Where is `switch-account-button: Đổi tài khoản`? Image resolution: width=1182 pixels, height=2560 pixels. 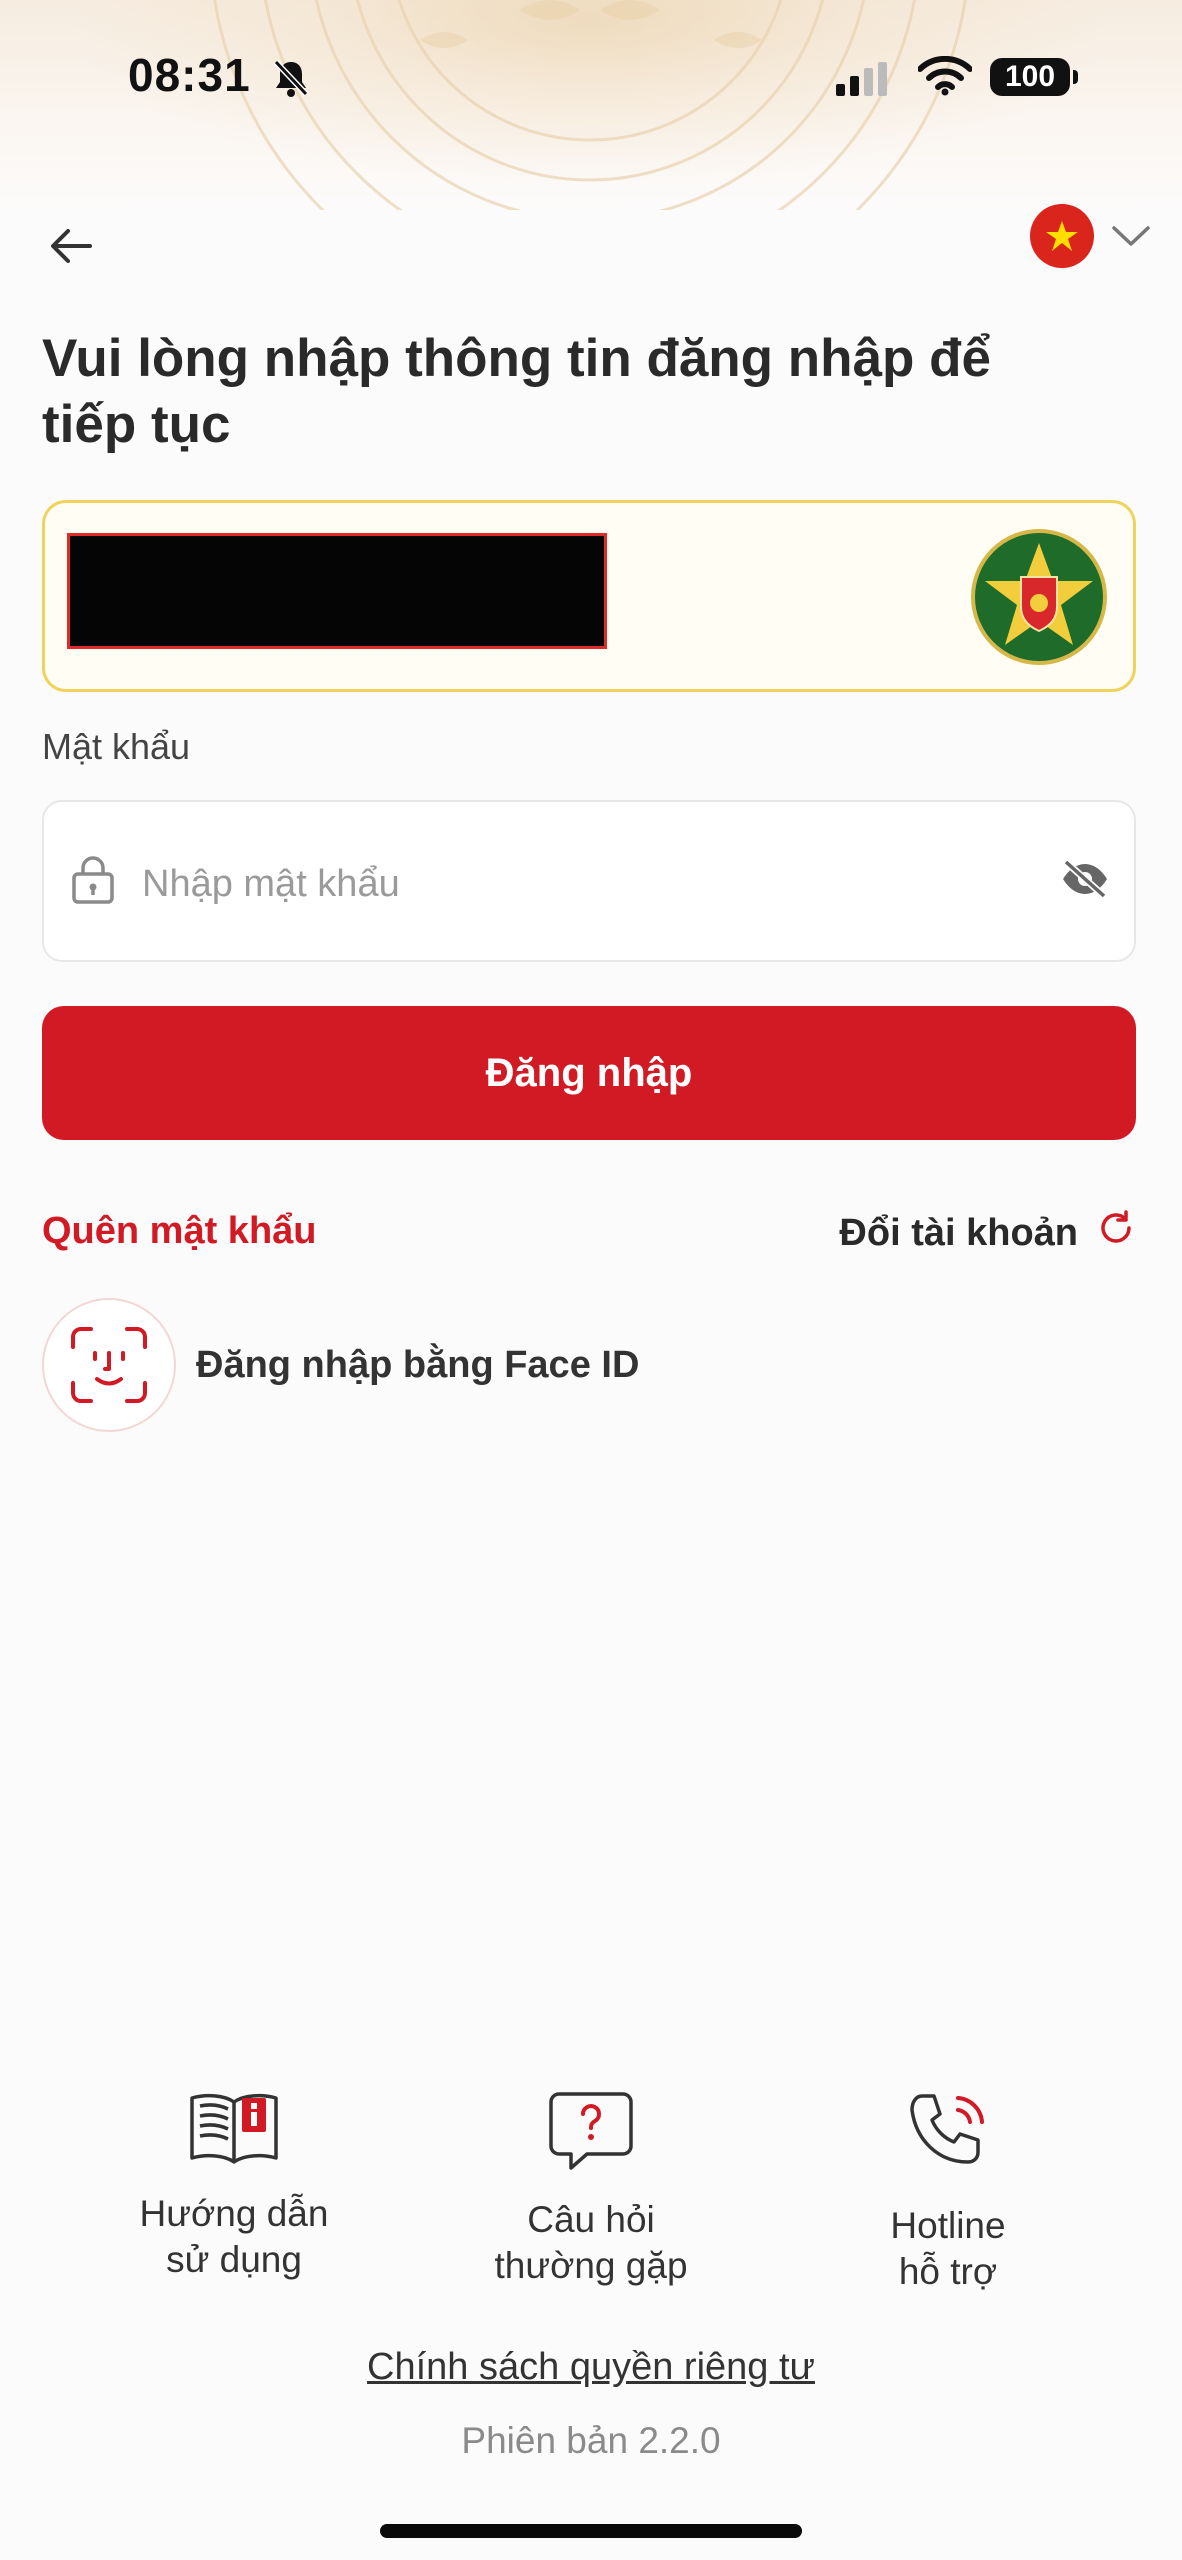 switch-account-button: Đổi tài khoản is located at coordinates (987, 1233).